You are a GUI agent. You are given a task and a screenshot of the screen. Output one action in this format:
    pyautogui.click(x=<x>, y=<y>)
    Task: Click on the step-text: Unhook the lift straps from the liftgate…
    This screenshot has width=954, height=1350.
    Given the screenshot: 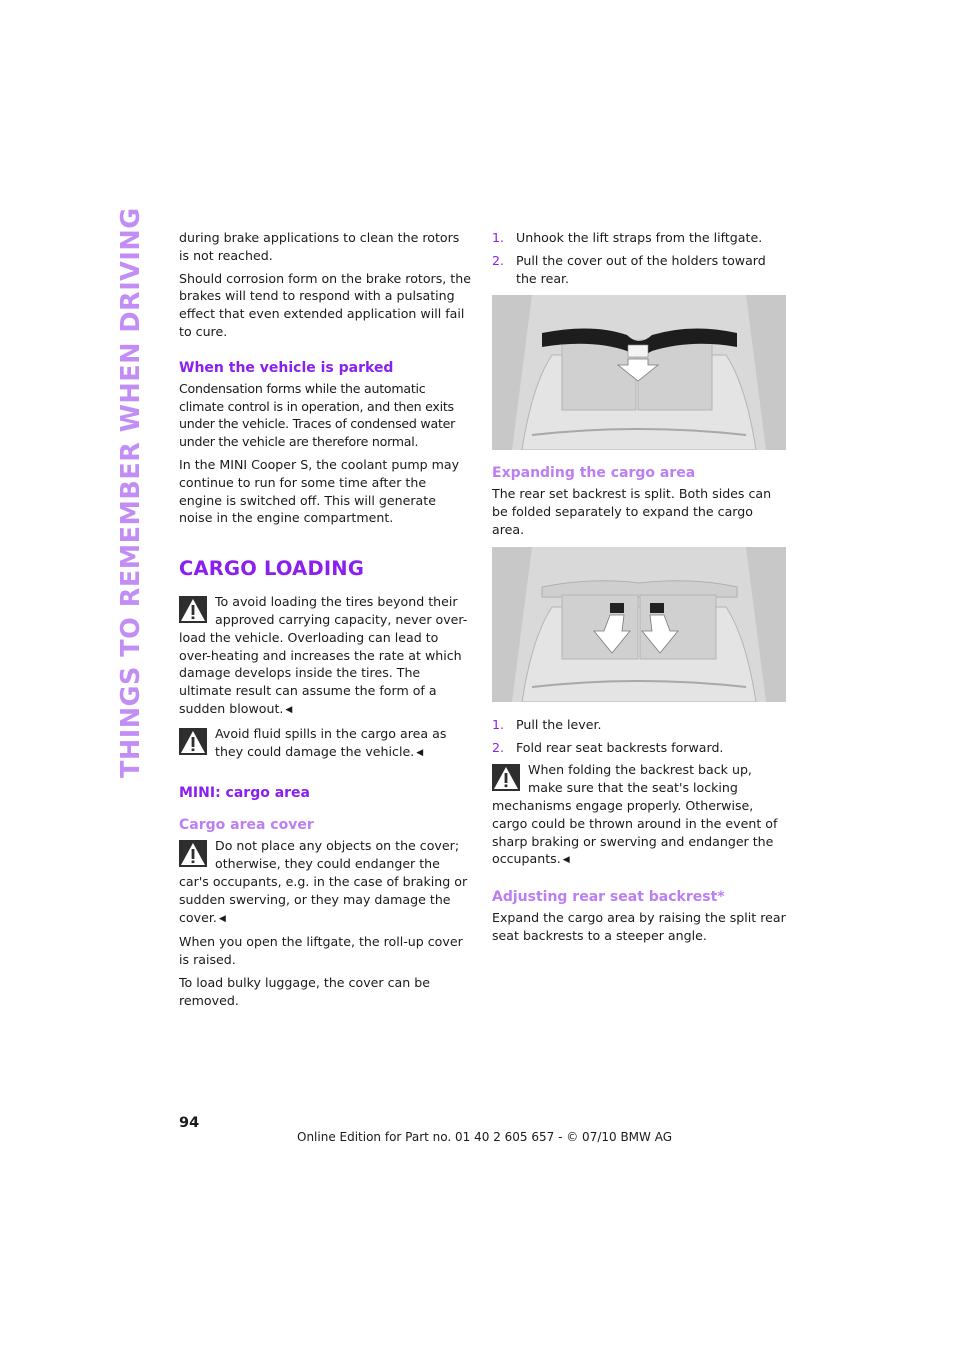 What is the action you would take?
    pyautogui.click(x=639, y=237)
    